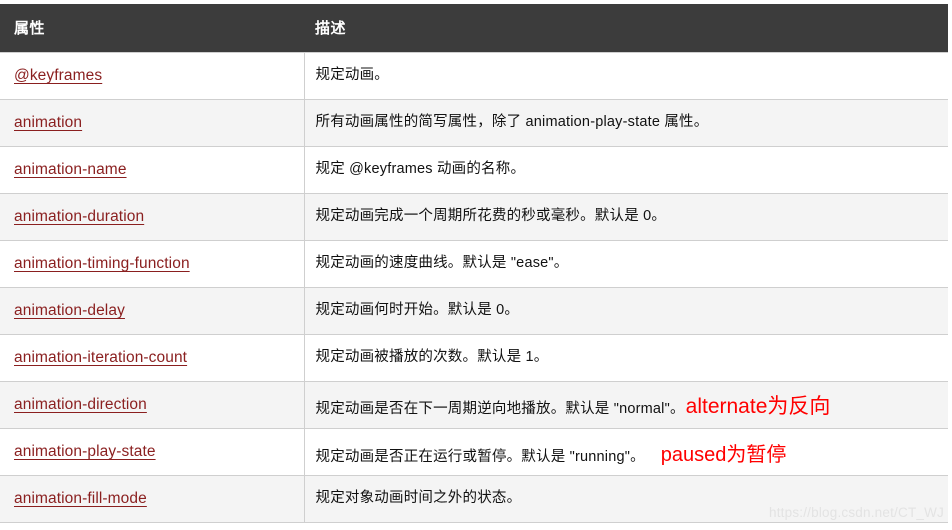 This screenshot has width=952, height=530. Describe the element at coordinates (69, 310) in the screenshot. I see `property-link: animation-delay` at that location.